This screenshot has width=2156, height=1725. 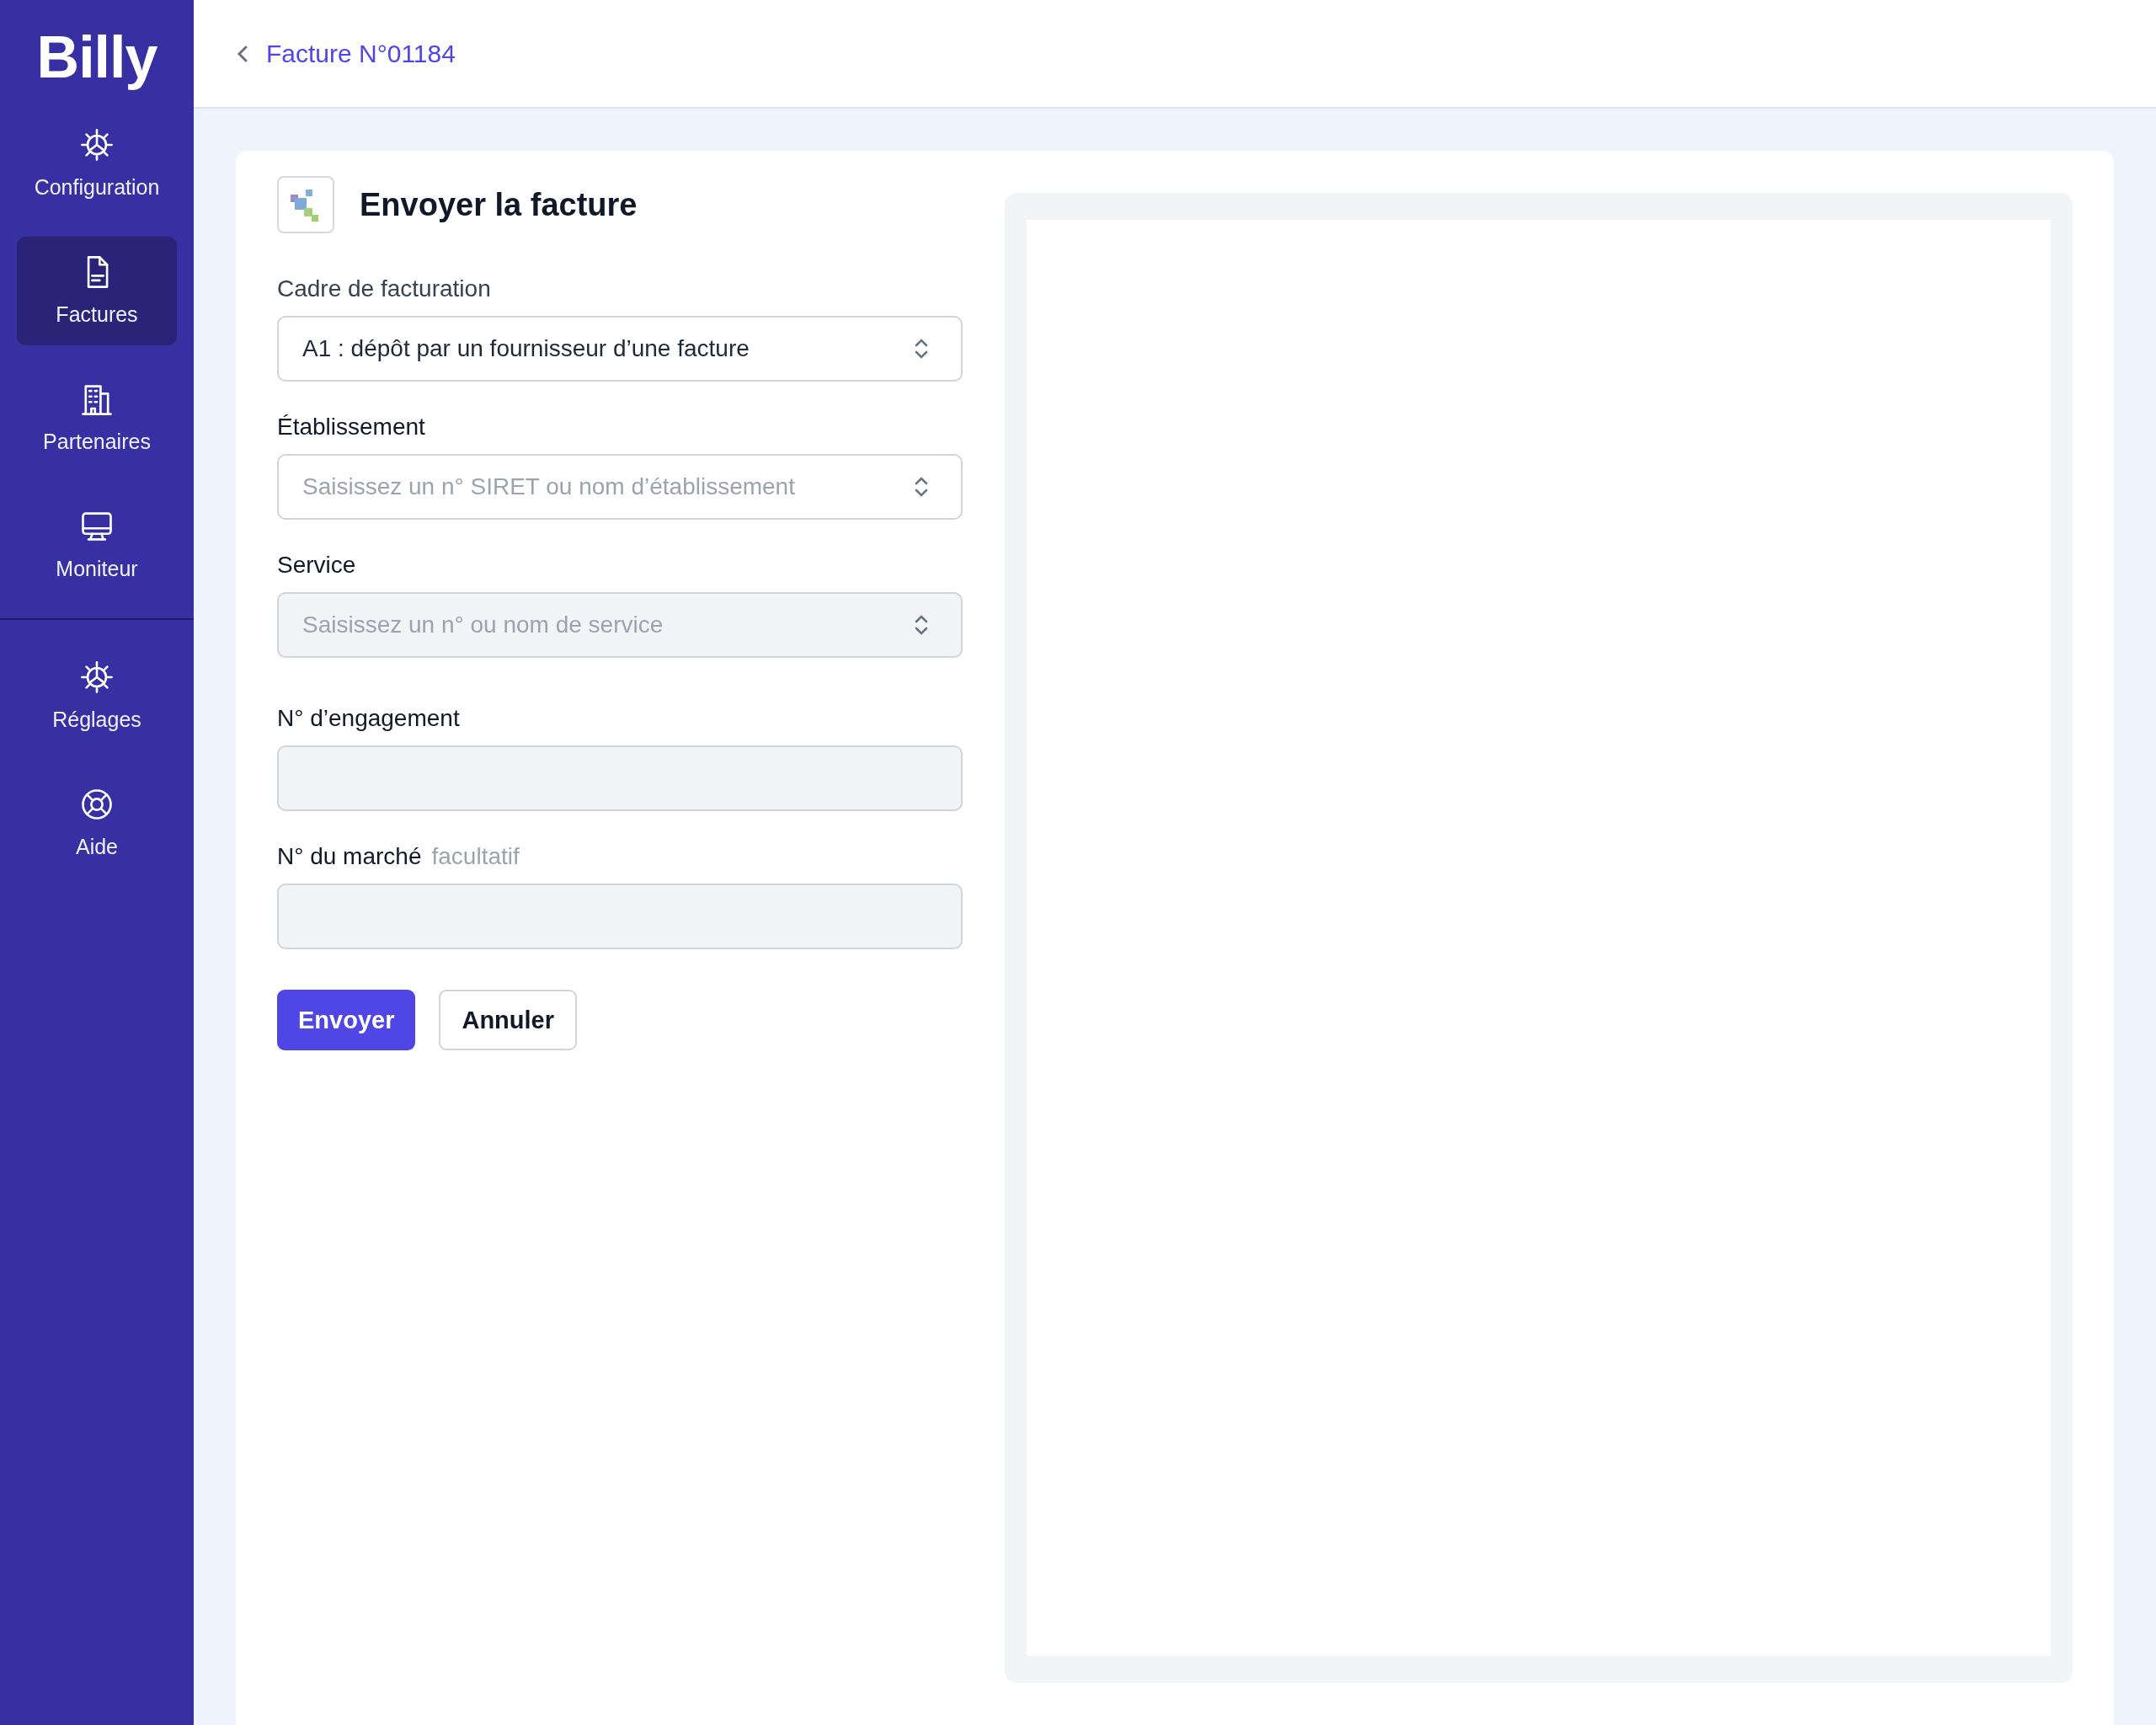 What do you see at coordinates (345, 53) in the screenshot?
I see `back-link: Facture N°01184` at bounding box center [345, 53].